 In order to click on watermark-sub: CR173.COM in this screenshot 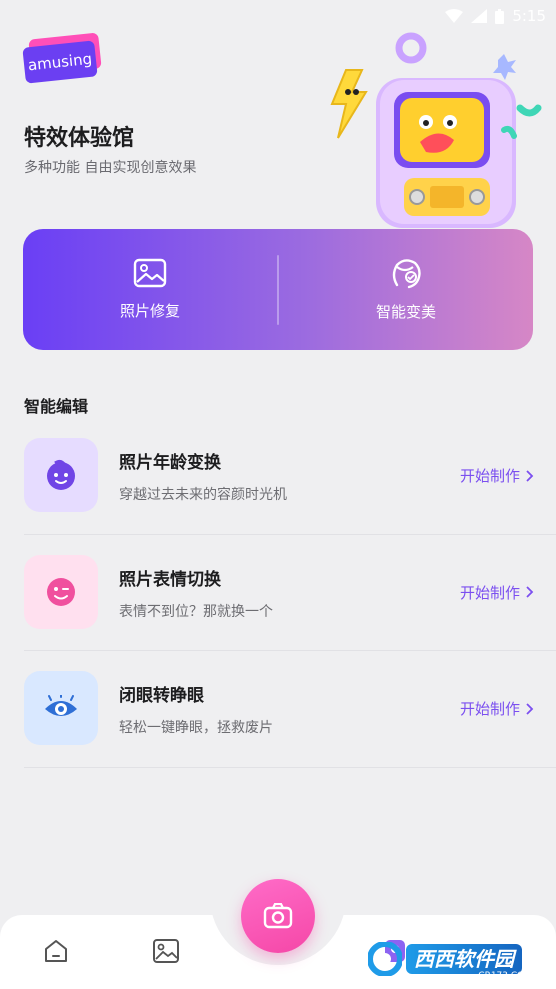, I will do `click(505, 976)`.